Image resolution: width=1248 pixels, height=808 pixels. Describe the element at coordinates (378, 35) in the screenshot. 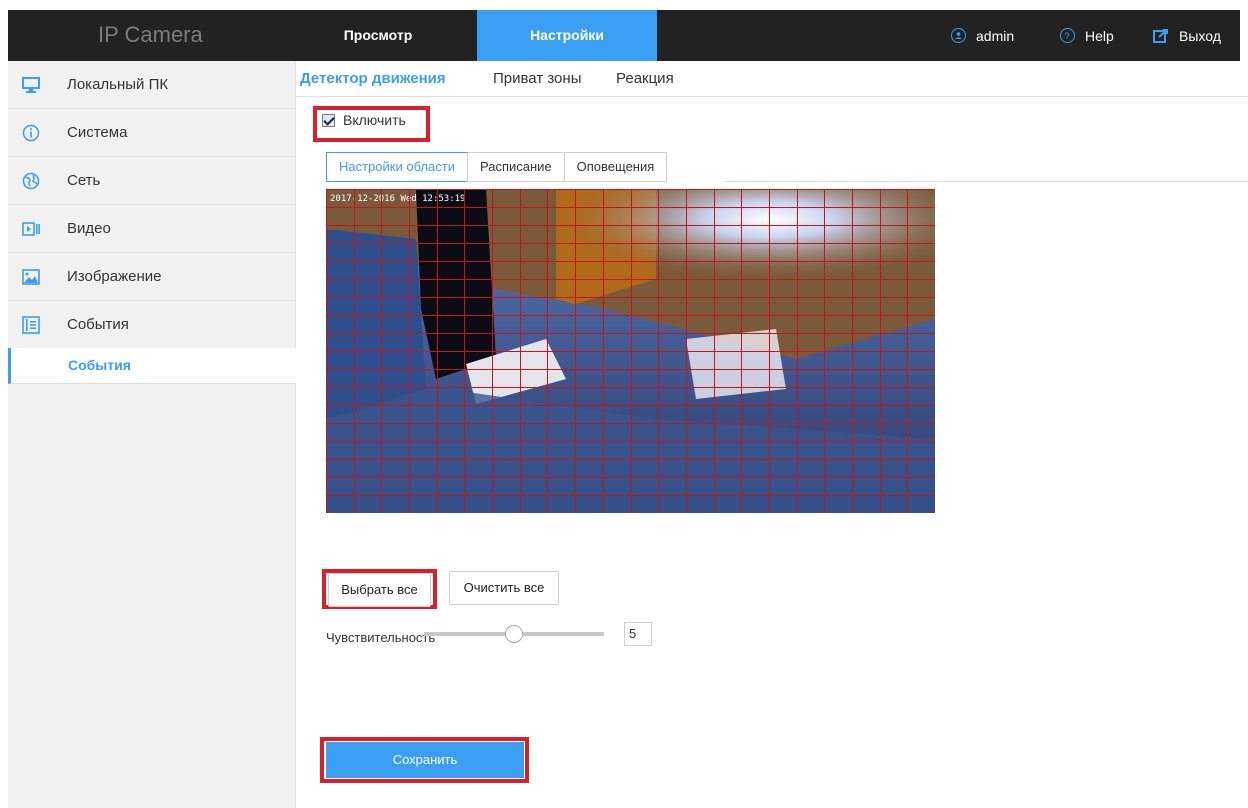

I see `tab-preview: Просмотр` at that location.